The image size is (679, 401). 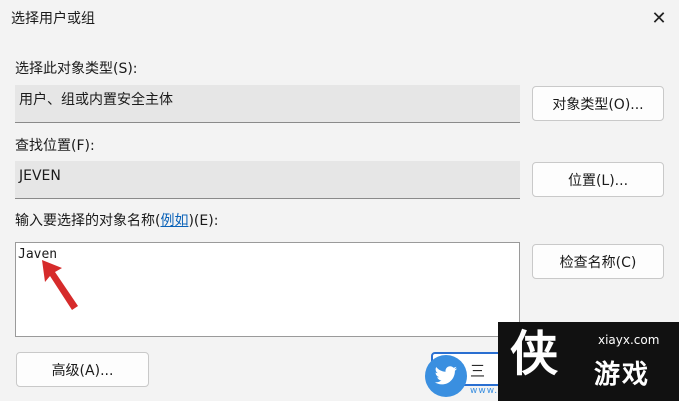 I want to click on object-names-label: 输入要选择的对象名称(例如)(E):, so click(x=116, y=220).